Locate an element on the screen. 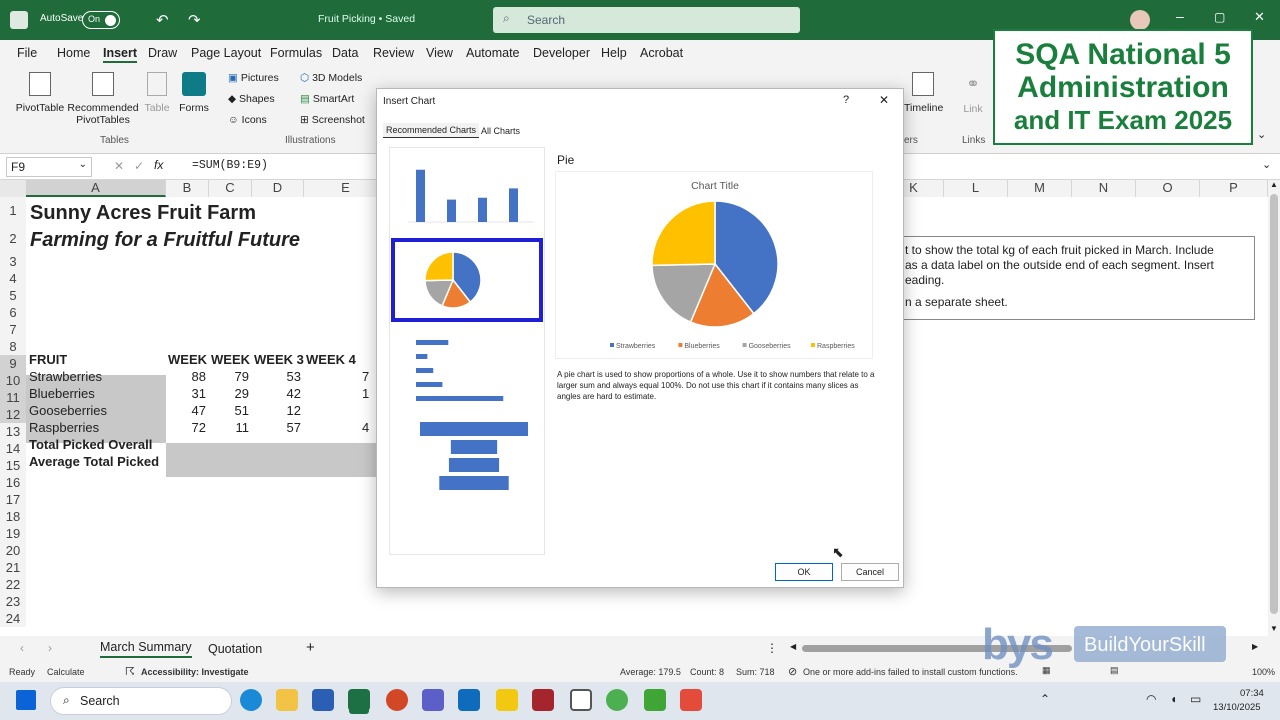 This screenshot has width=1280, height=720. row-header-9: 9 is located at coordinates (13, 363).